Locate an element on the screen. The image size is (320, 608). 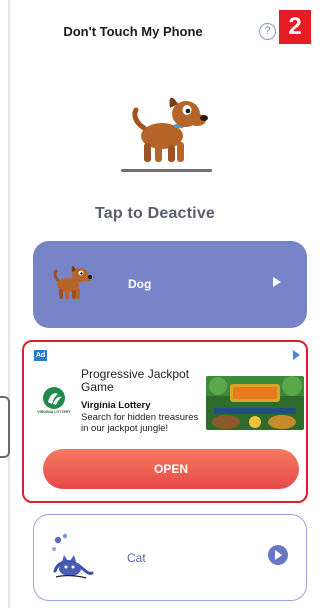
tap-to-deactivate-label: Tap to Deactive is located at coordinates (155, 214).